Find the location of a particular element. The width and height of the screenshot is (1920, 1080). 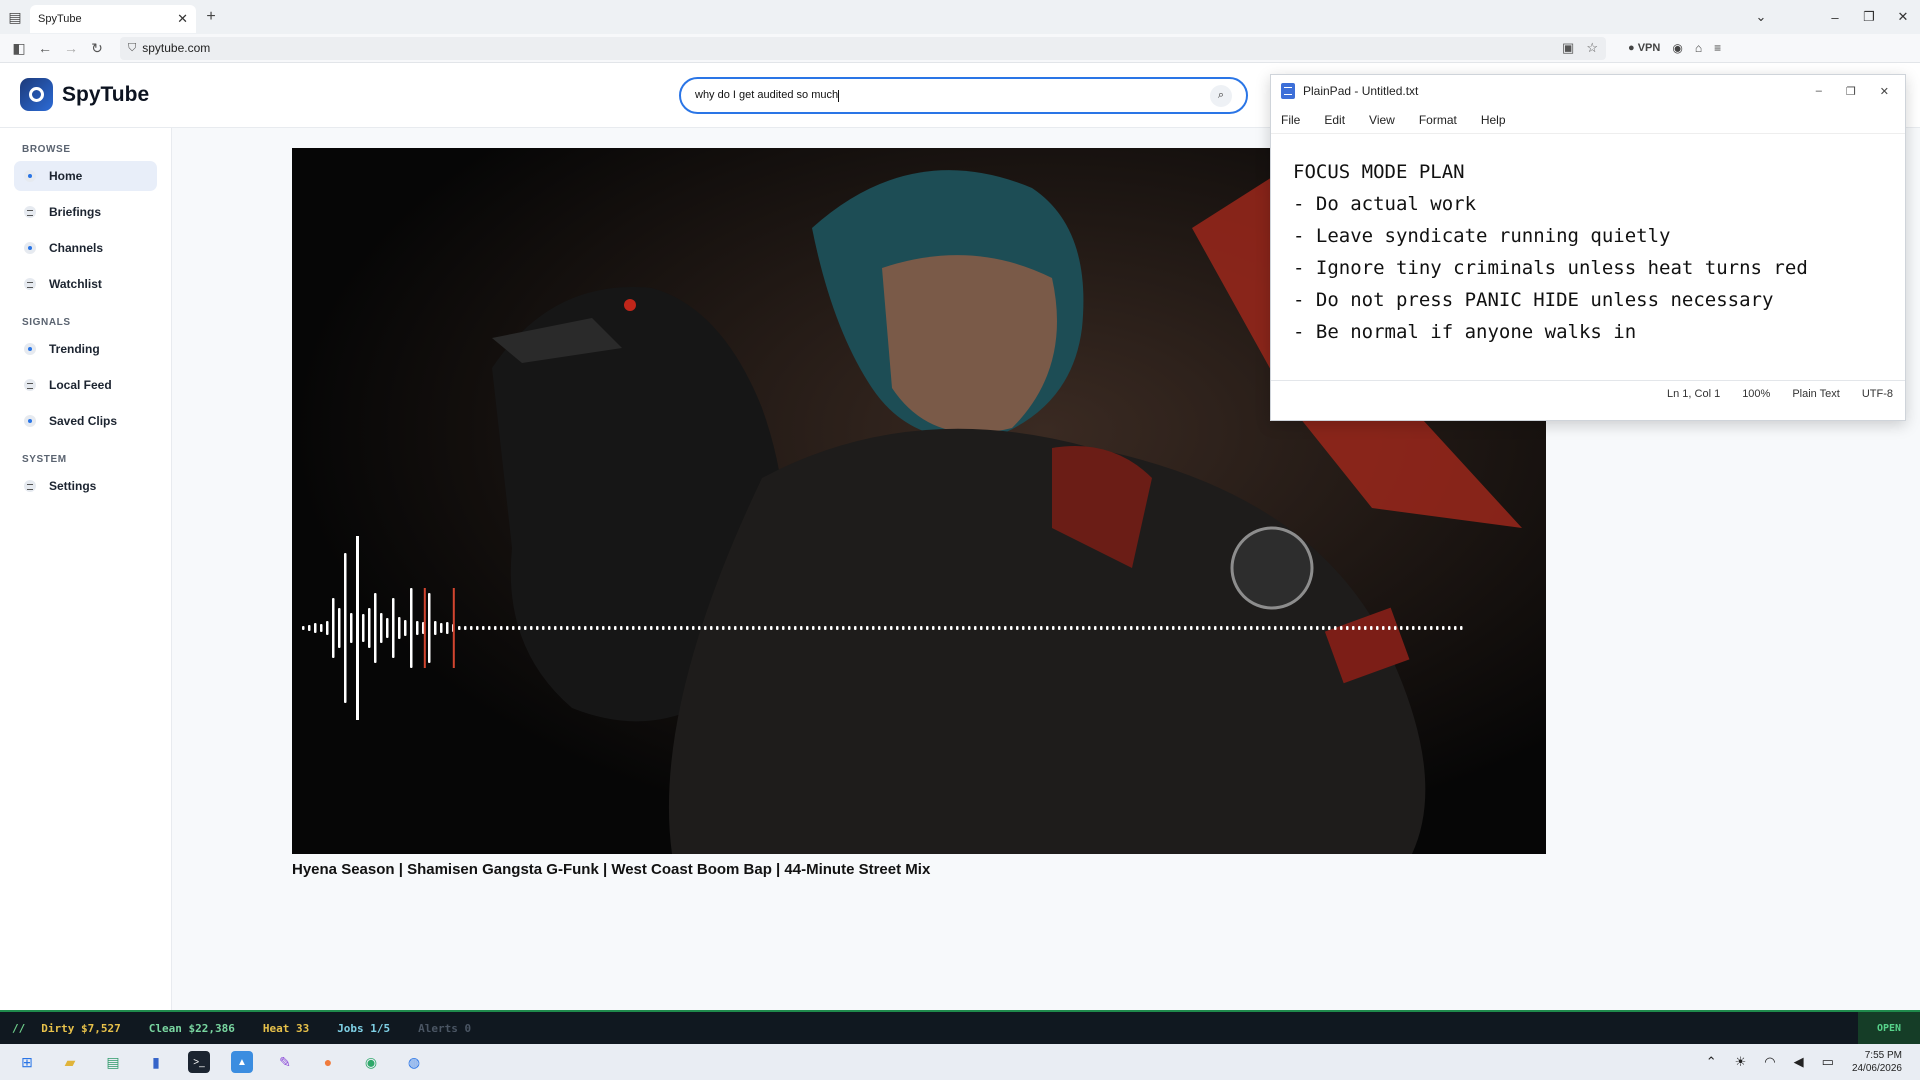

brightness-icon: ☀ is located at coordinates (1741, 1062).